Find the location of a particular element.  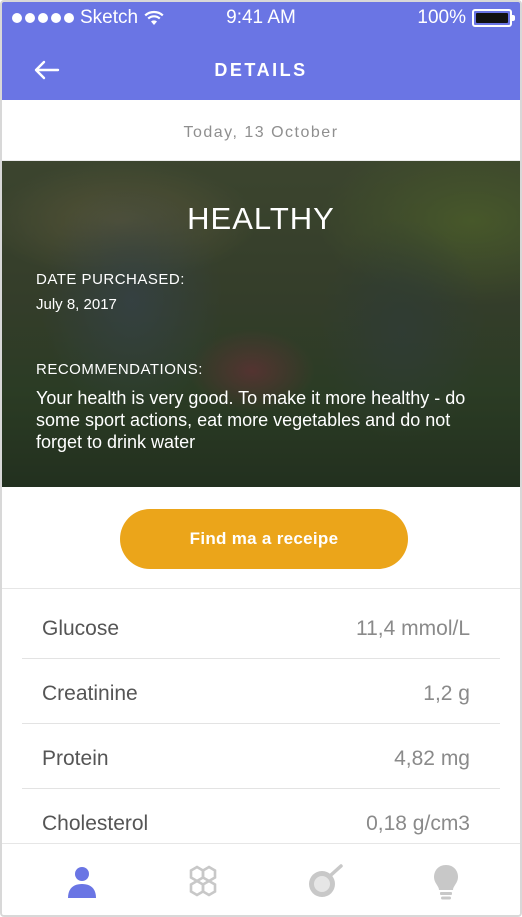

page-title: DETAILS is located at coordinates (261, 70).